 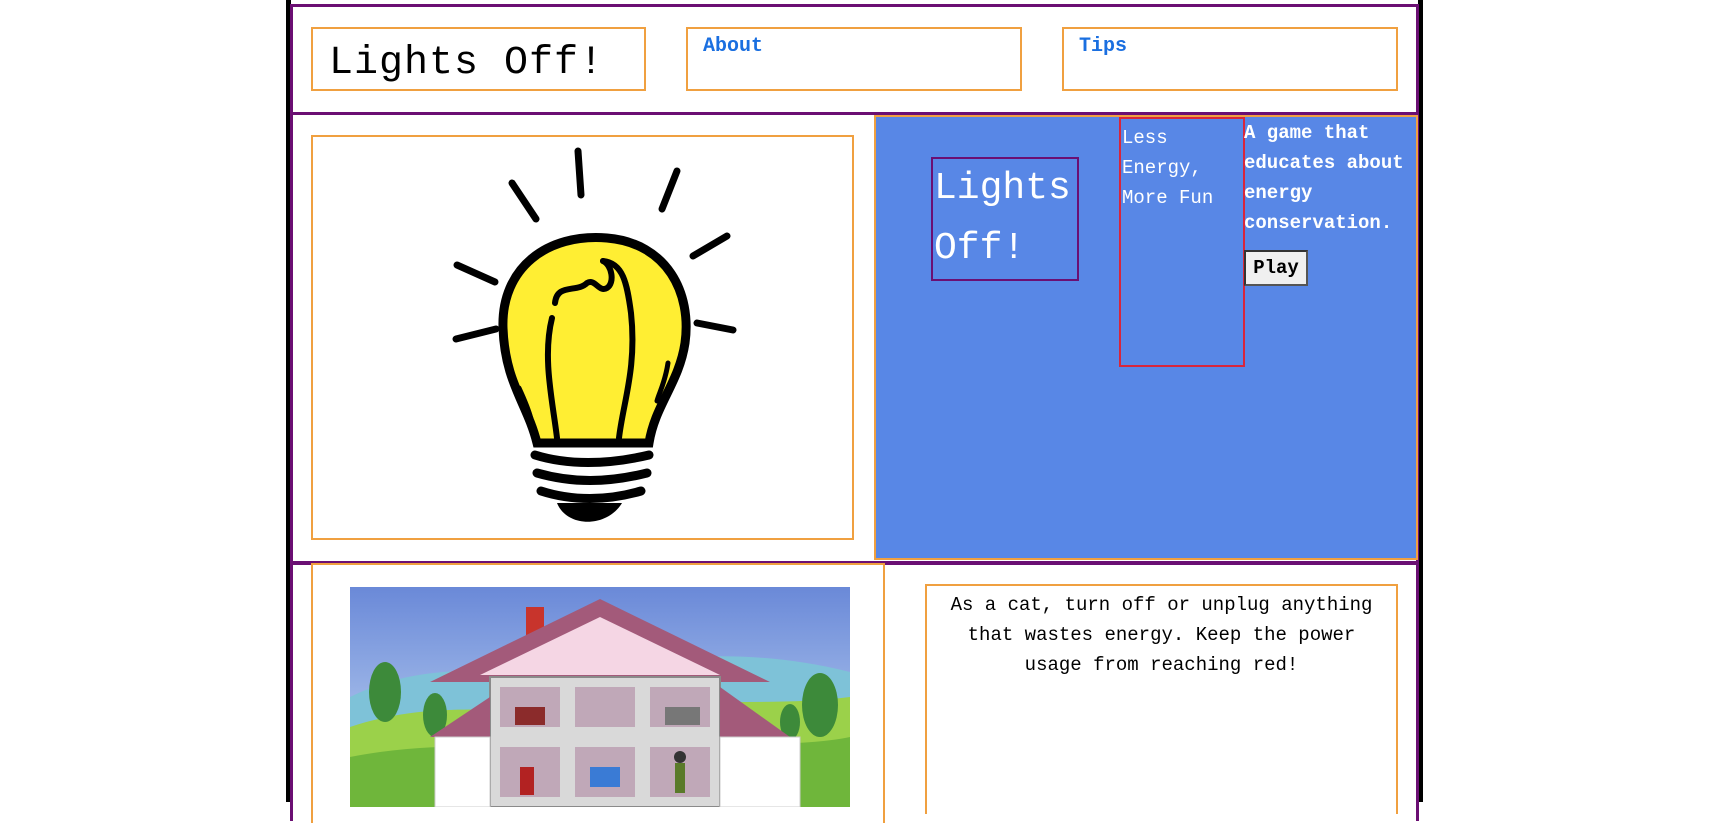 I want to click on logo-box: Lights Off!, so click(x=478, y=59).